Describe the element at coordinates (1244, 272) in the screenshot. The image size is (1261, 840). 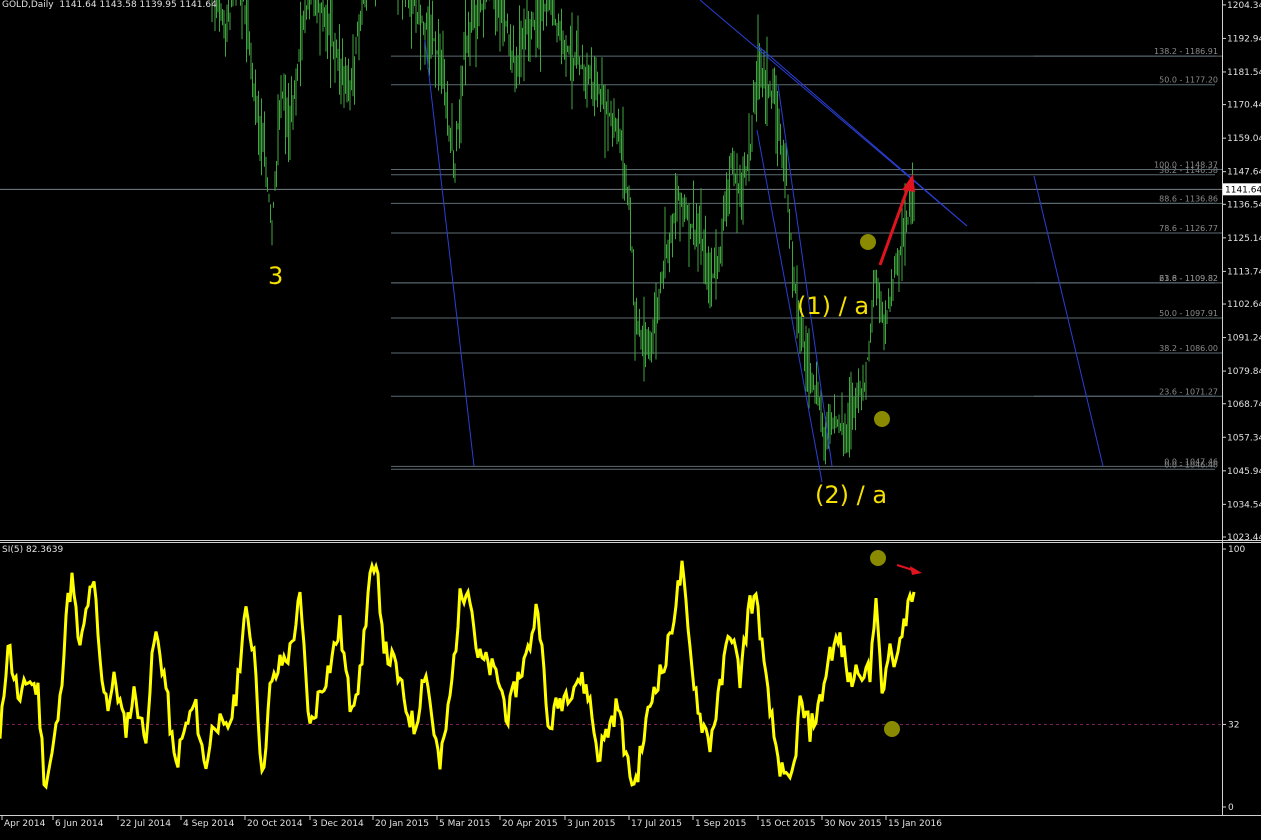
I see `price-tick-label: 1113.74` at that location.